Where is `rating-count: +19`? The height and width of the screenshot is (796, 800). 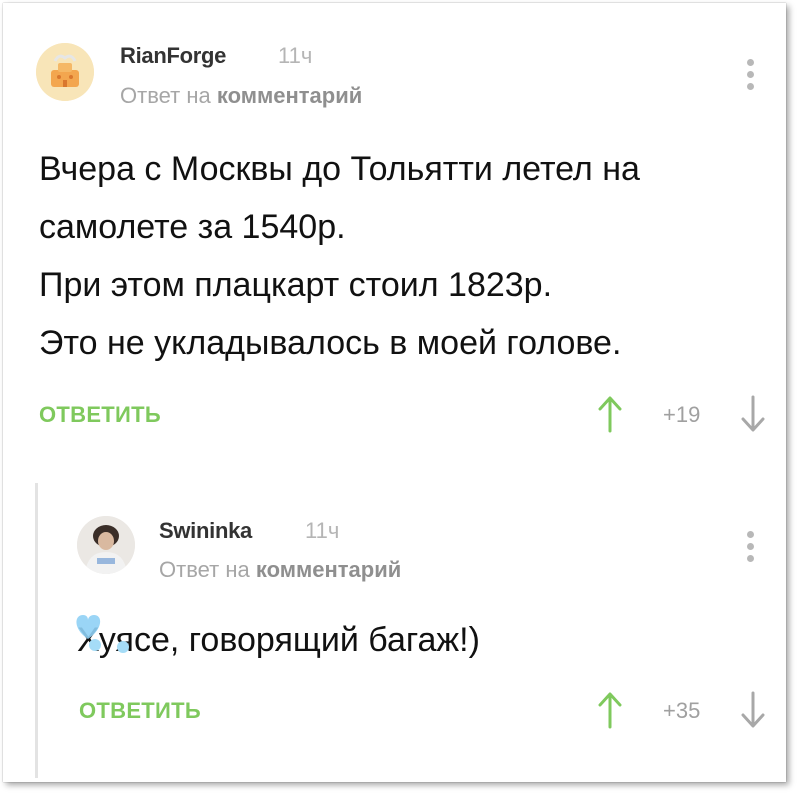
rating-count: +19 is located at coordinates (682, 414).